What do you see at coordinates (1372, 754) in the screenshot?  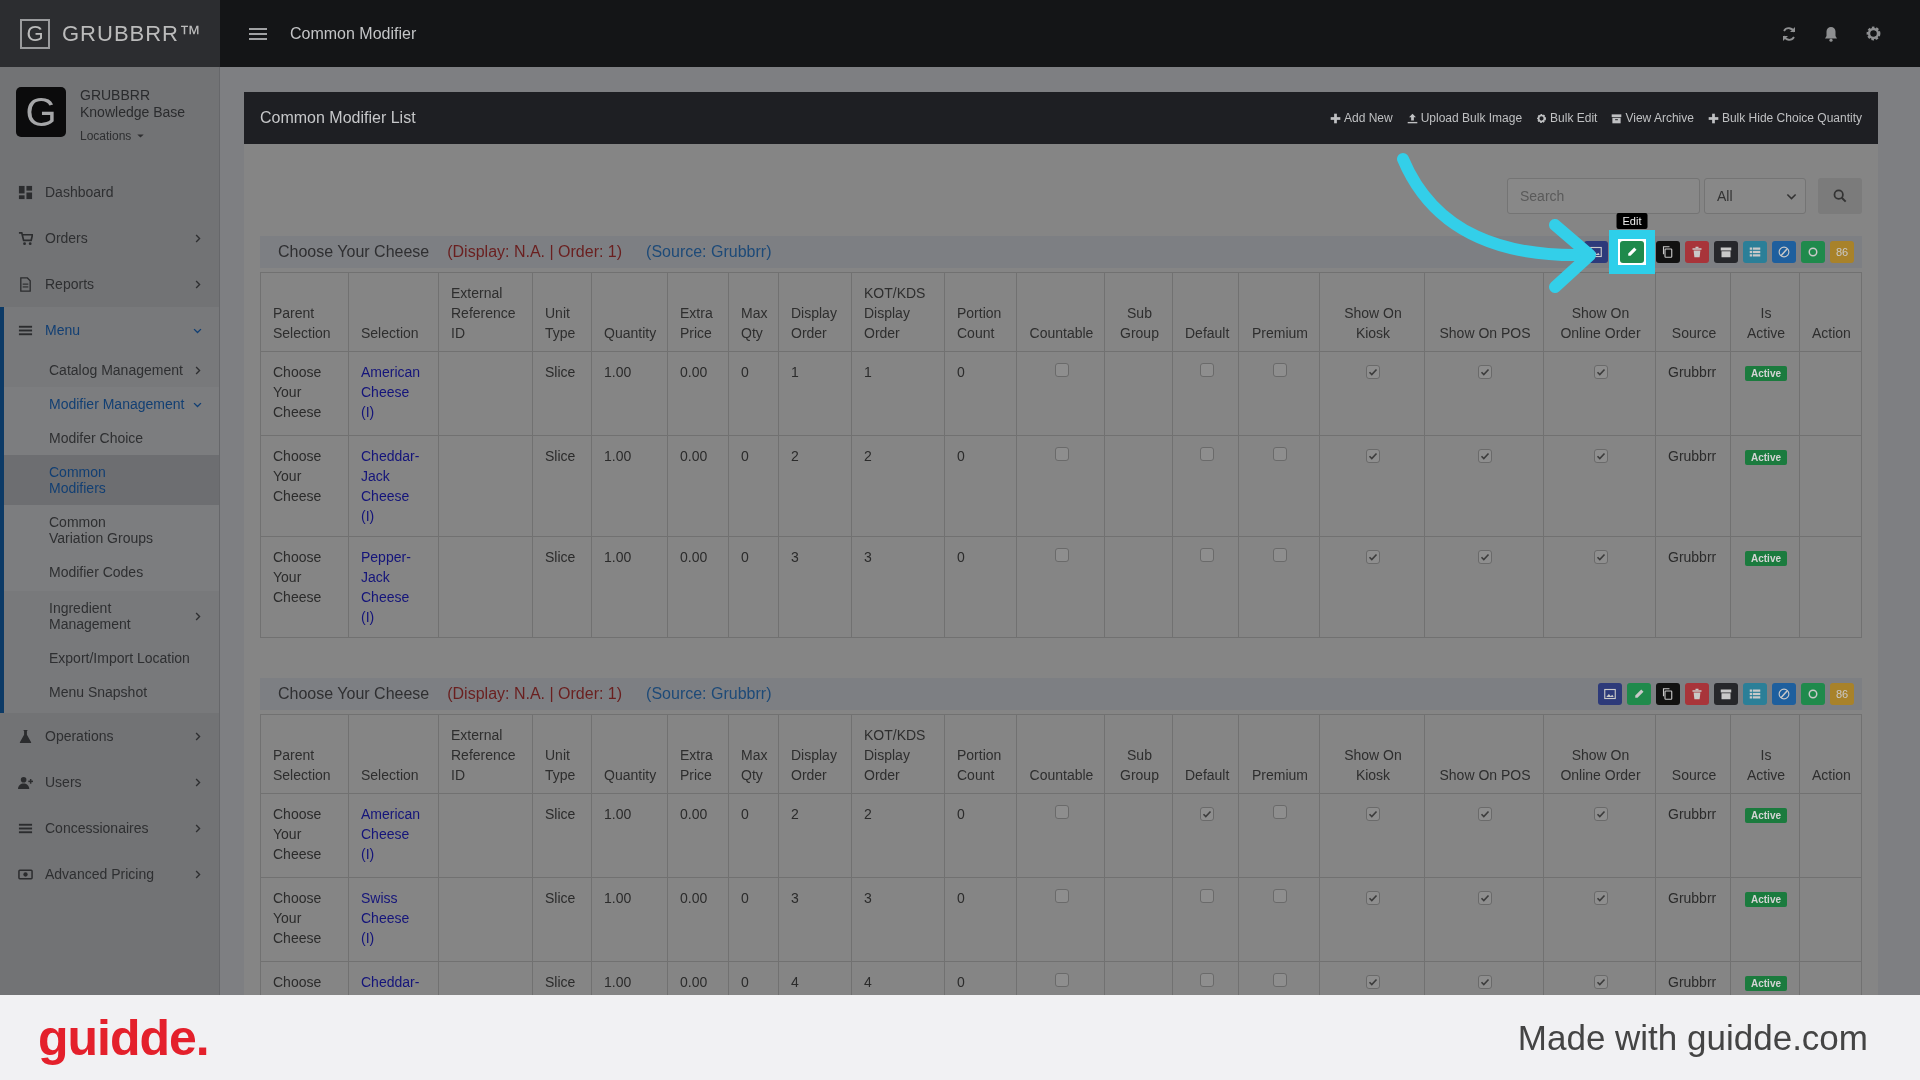 I see `column-header: Show On Kiosk` at bounding box center [1372, 754].